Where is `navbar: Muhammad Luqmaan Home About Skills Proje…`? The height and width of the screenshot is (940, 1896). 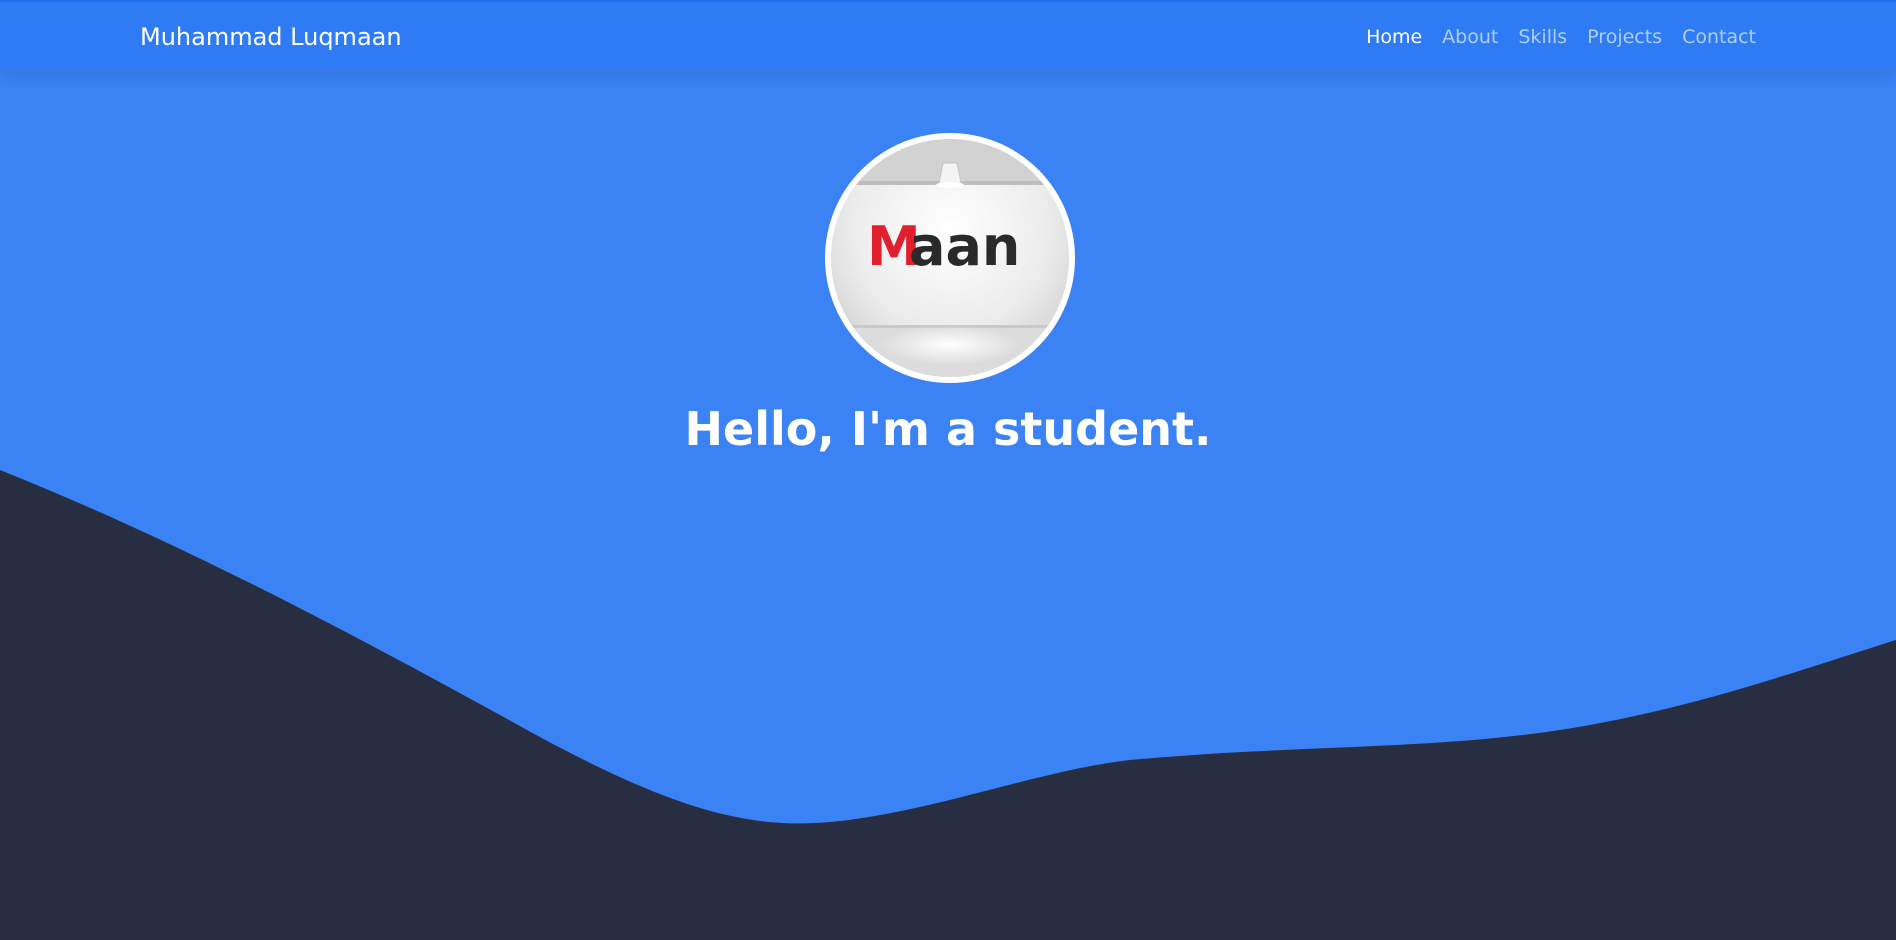 navbar: Muhammad Luqmaan Home About Skills Proje… is located at coordinates (948, 35).